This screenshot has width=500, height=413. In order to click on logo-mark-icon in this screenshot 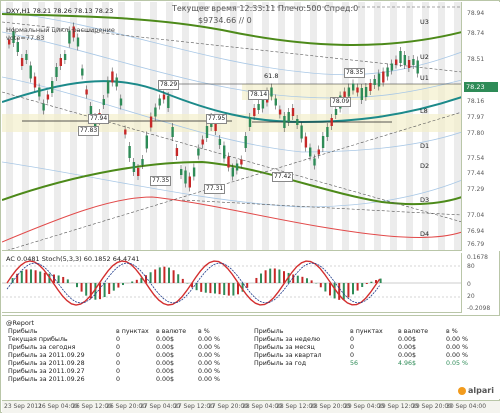, I will do `click(462, 390)`.